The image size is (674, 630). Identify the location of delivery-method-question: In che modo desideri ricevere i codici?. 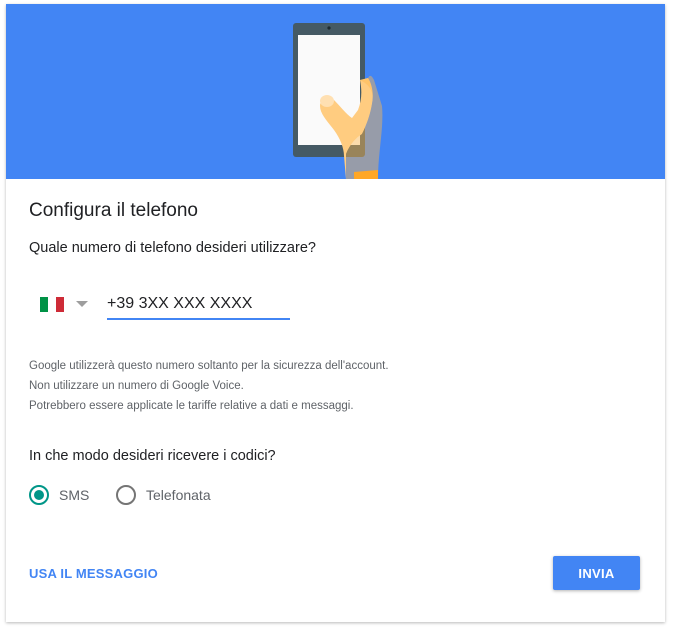
(152, 456).